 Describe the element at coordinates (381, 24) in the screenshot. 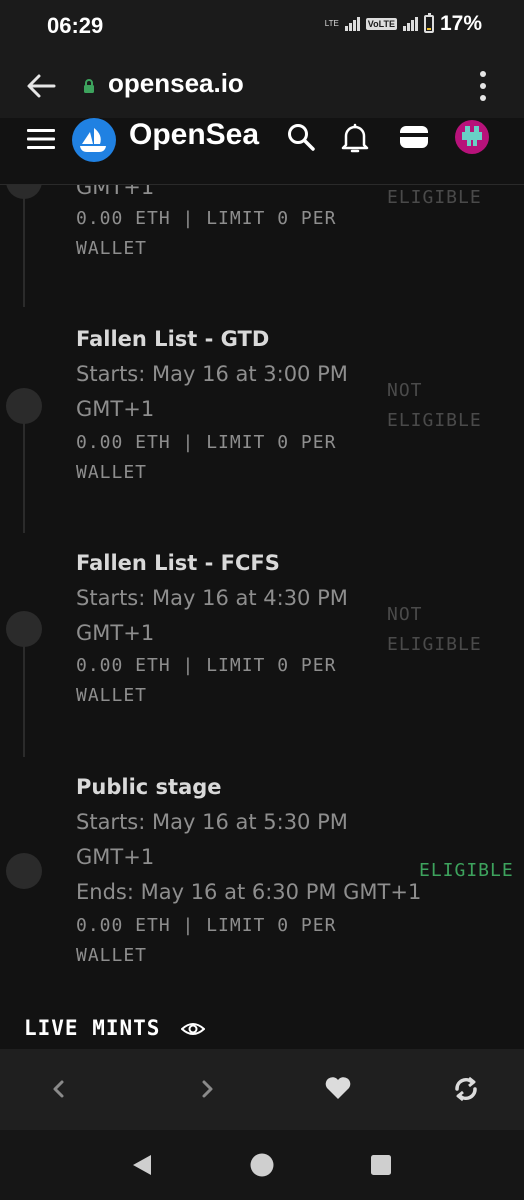

I see `volte-badge: VoLTE` at that location.